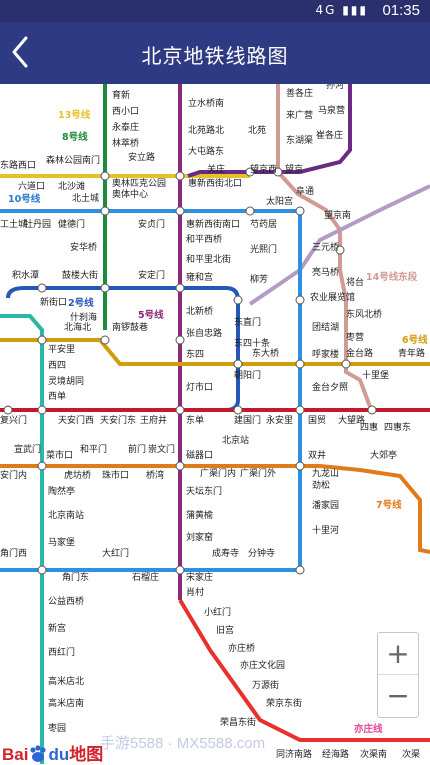  What do you see at coordinates (218, 473) in the screenshot?
I see `station-label: 广渠门内` at bounding box center [218, 473].